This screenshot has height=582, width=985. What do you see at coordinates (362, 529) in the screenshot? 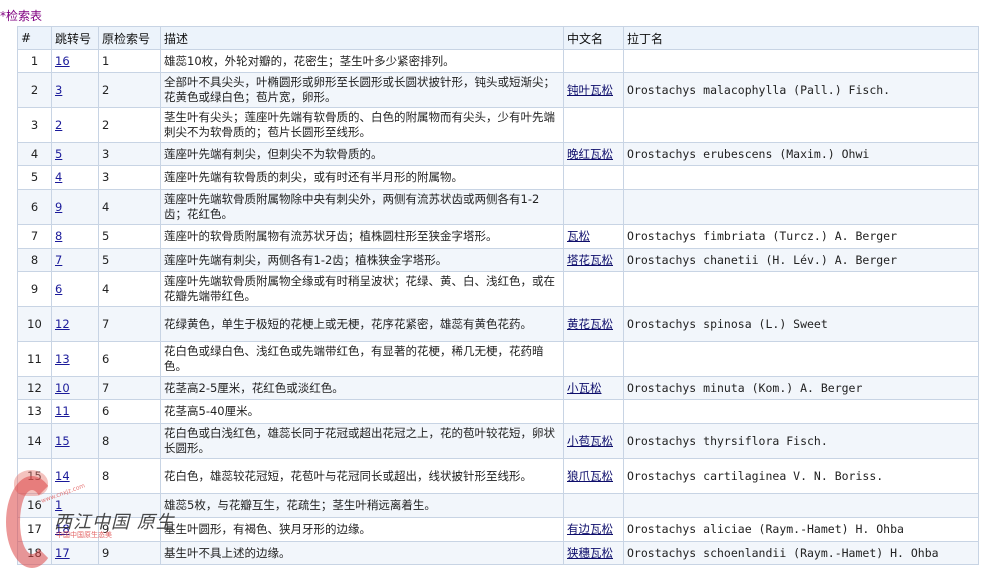
I see `cell-description: 基生叶圆形，有褐色、狭月牙形的边缘。` at bounding box center [362, 529].